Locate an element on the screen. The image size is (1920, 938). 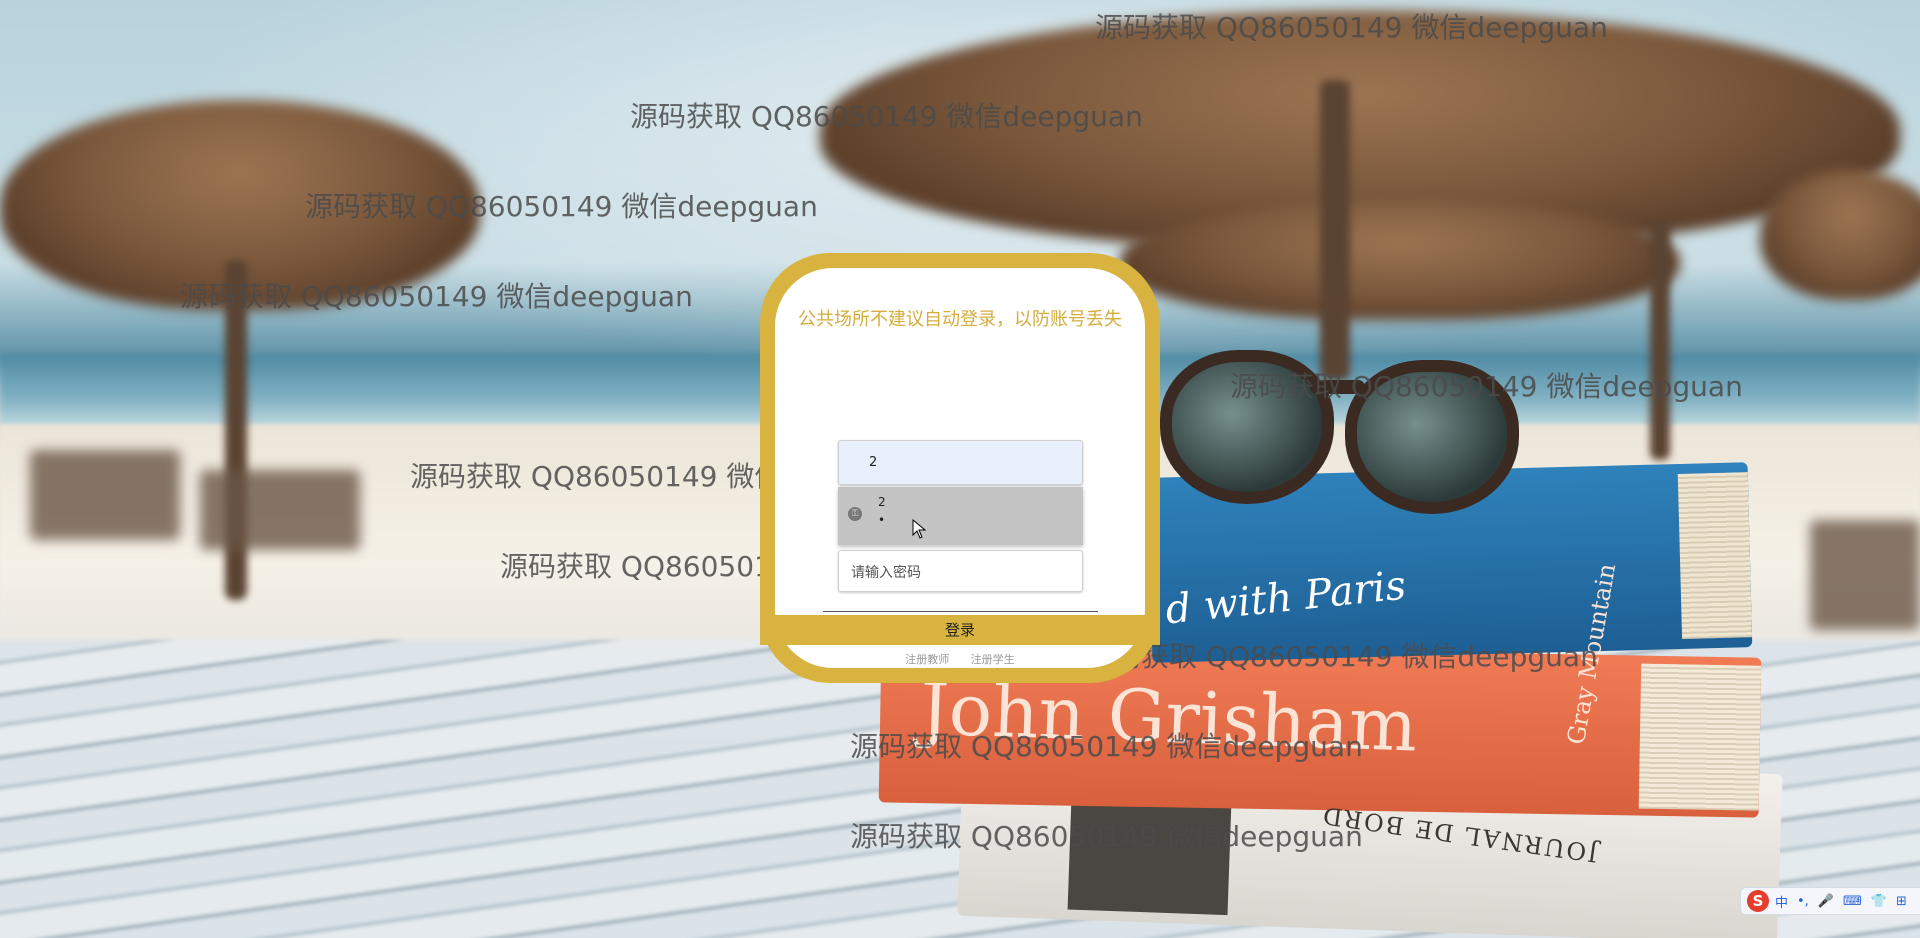
umbrella-far-right is located at coordinates (1840, 235).